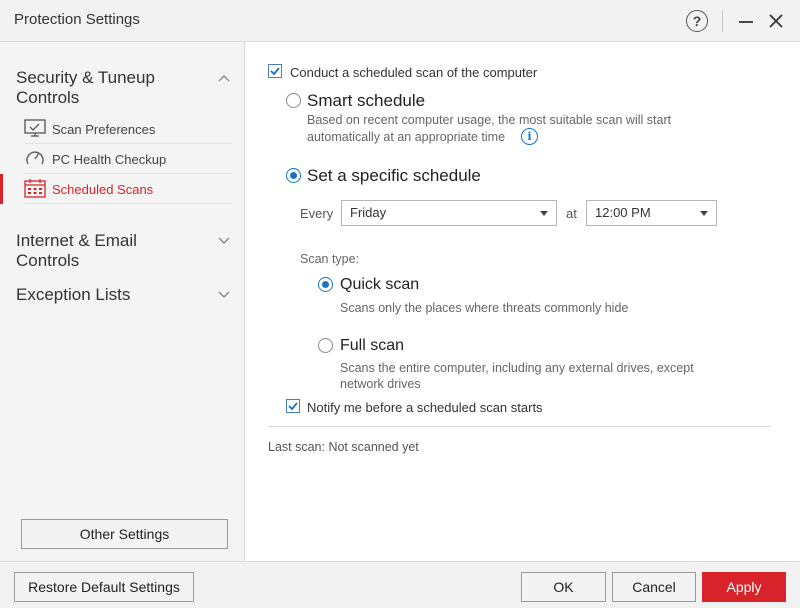  What do you see at coordinates (123, 251) in the screenshot?
I see `sidebar-group-internet-email: Internet & Email Controls` at bounding box center [123, 251].